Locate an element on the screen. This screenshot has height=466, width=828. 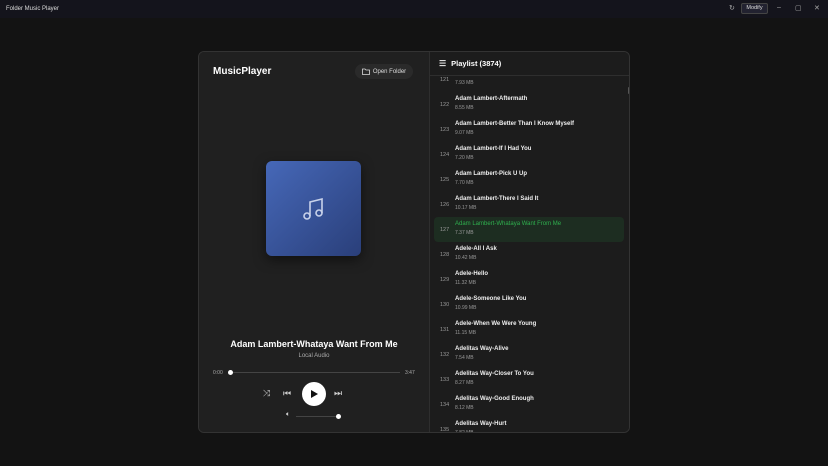
minimize-button: – is located at coordinates (779, 7).